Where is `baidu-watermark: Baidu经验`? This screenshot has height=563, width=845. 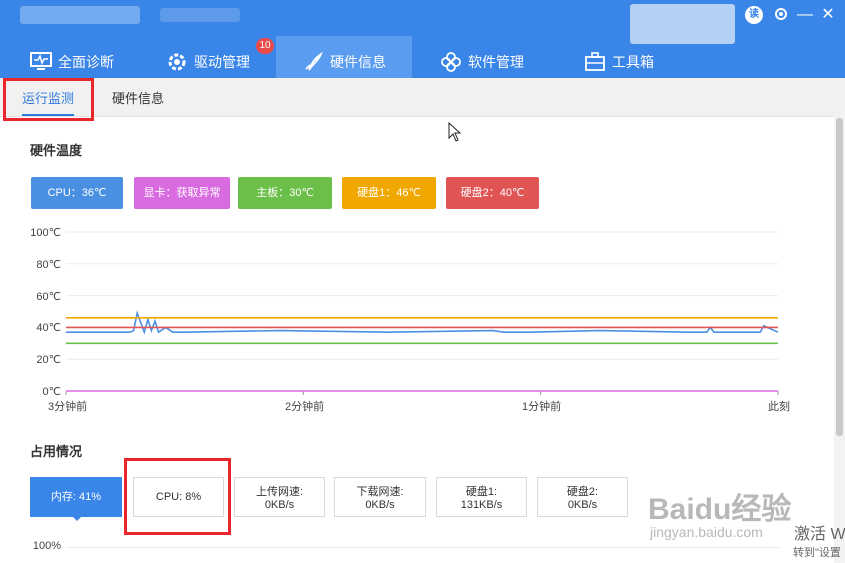 baidu-watermark: Baidu经验 is located at coordinates (720, 509).